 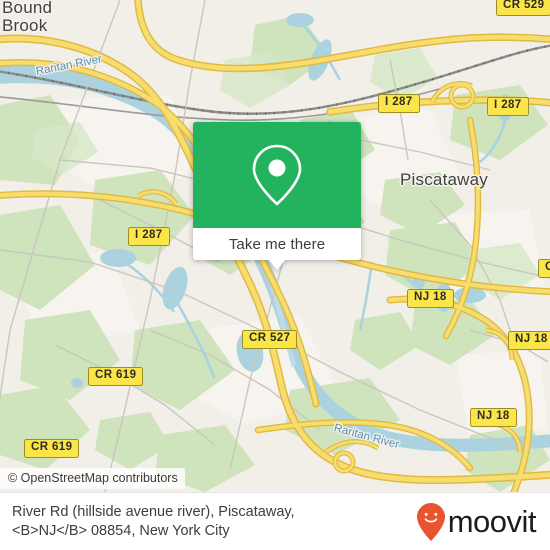 What do you see at coordinates (149, 236) in the screenshot?
I see `route-shield-i-287-c: I 287` at bounding box center [149, 236].